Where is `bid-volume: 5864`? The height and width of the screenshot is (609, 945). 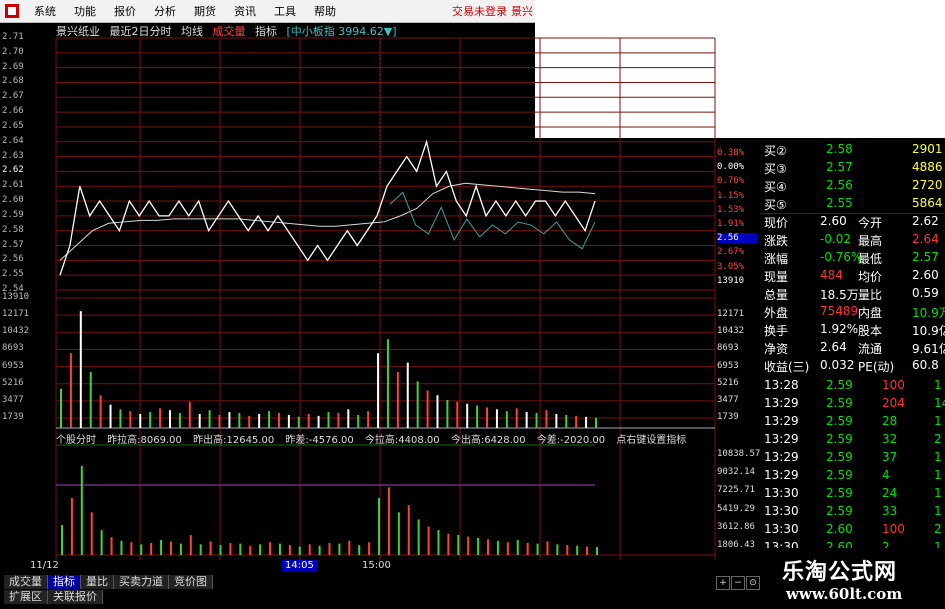 bid-volume: 5864 is located at coordinates (927, 203).